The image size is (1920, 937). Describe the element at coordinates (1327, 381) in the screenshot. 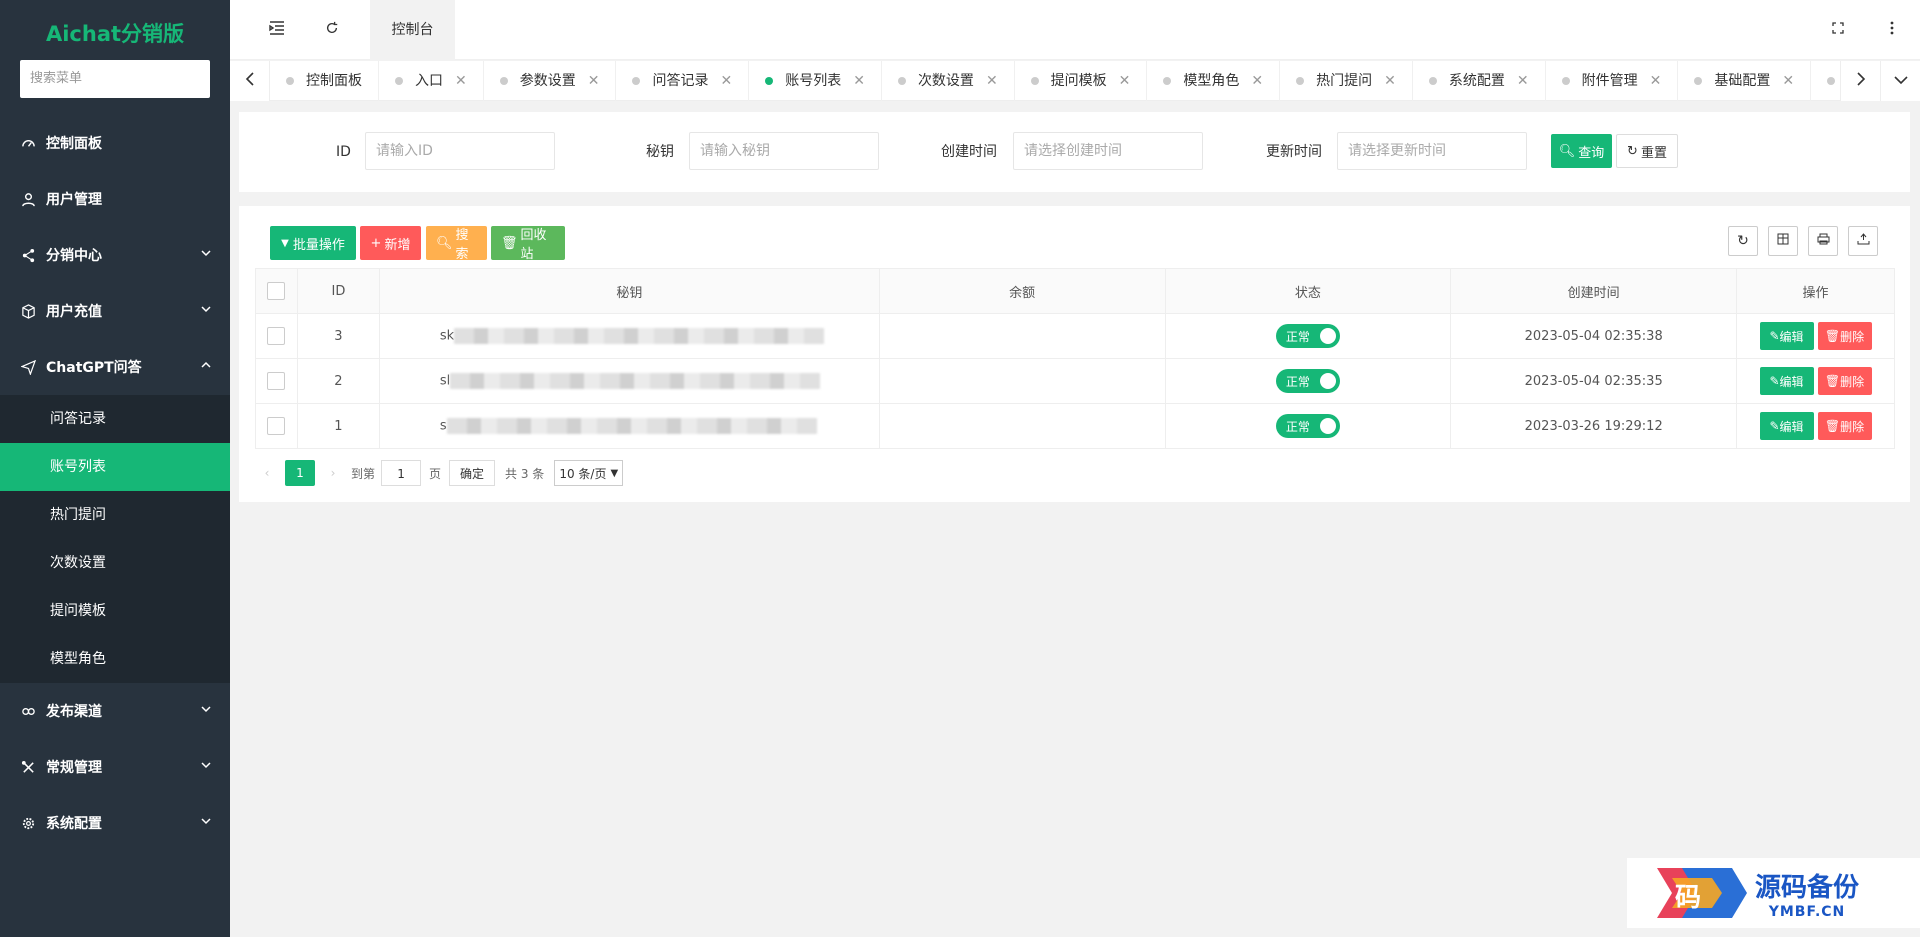

I see `toggle-knob` at that location.